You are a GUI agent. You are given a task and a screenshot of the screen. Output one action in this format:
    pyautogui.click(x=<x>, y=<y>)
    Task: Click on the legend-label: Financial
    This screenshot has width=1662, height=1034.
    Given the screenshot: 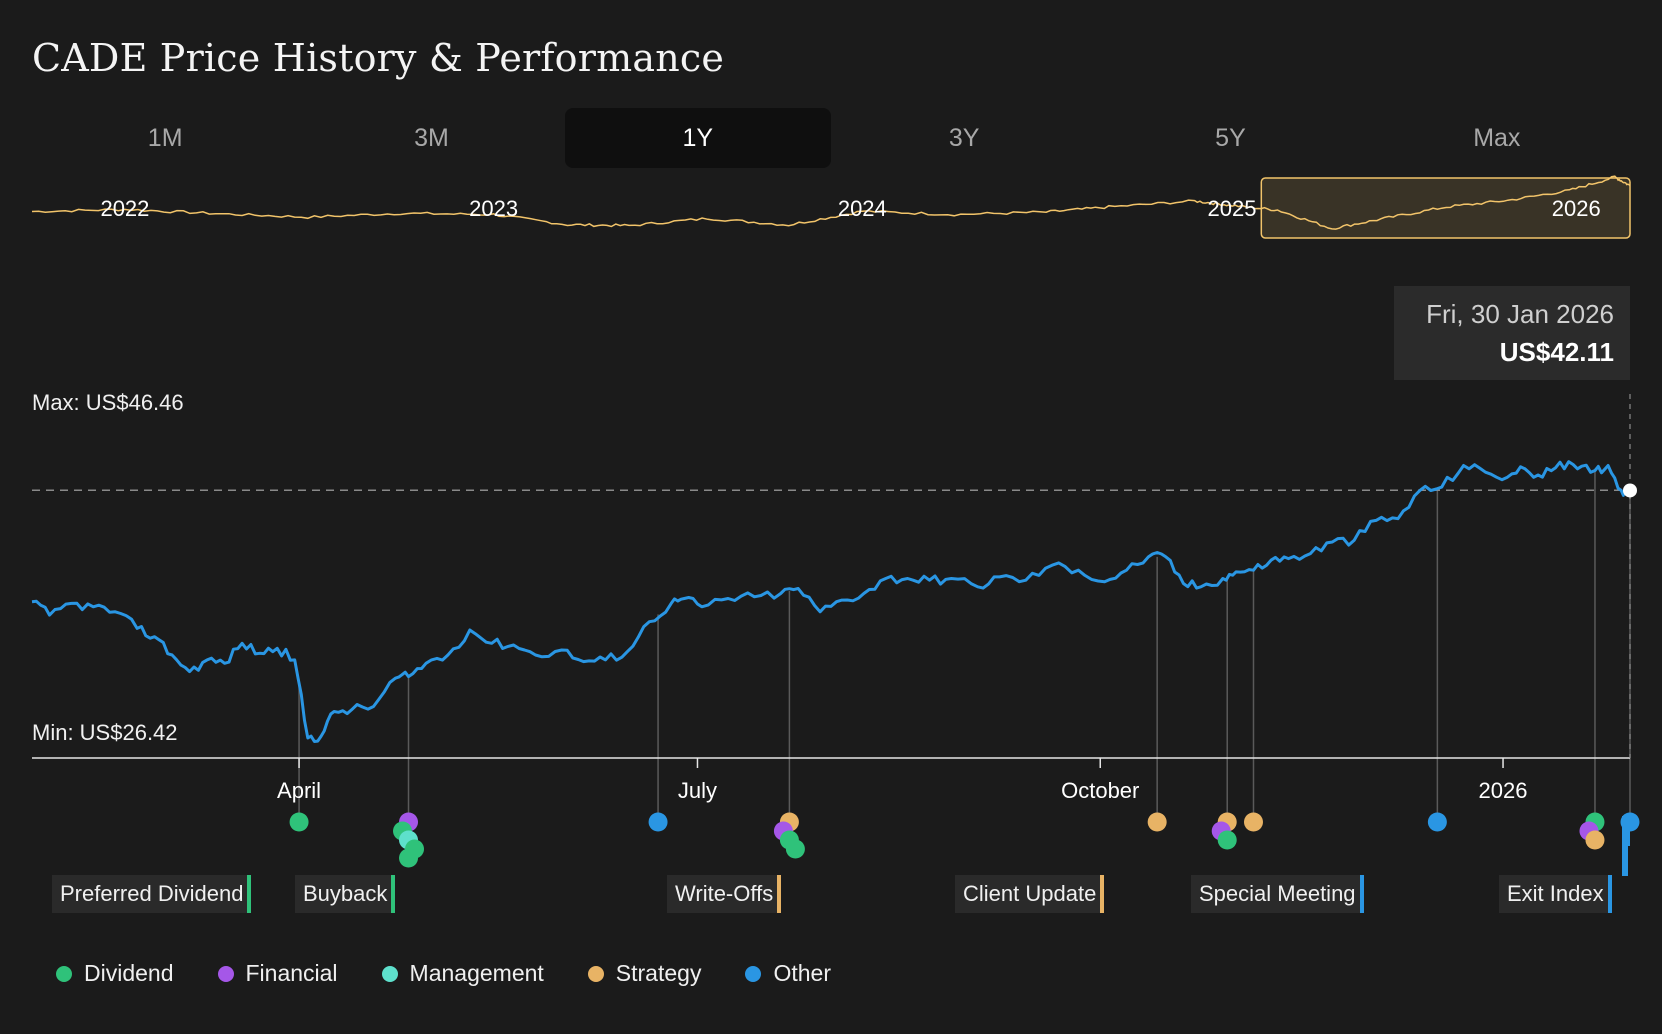 What is the action you would take?
    pyautogui.click(x=291, y=973)
    